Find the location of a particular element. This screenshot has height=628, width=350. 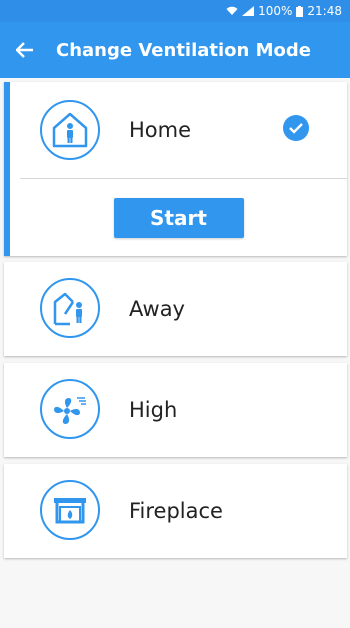

start-area: Start is located at coordinates (178, 218).